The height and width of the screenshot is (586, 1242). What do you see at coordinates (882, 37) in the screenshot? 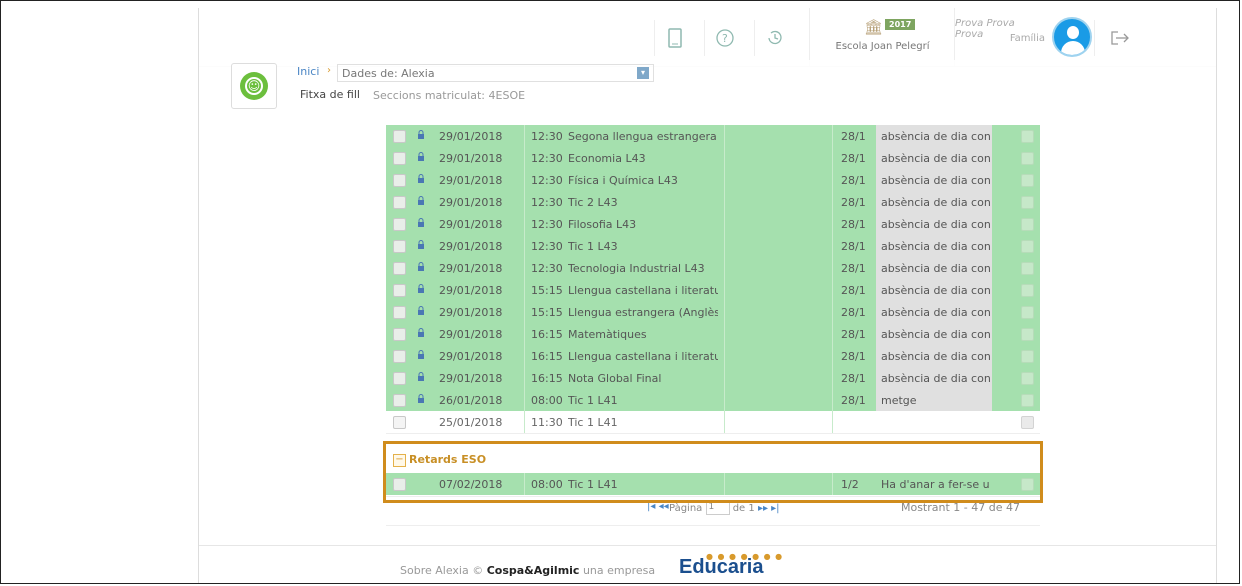
I see `school-selector: 🏛 2017 Escola Joan Pelegrí` at bounding box center [882, 37].